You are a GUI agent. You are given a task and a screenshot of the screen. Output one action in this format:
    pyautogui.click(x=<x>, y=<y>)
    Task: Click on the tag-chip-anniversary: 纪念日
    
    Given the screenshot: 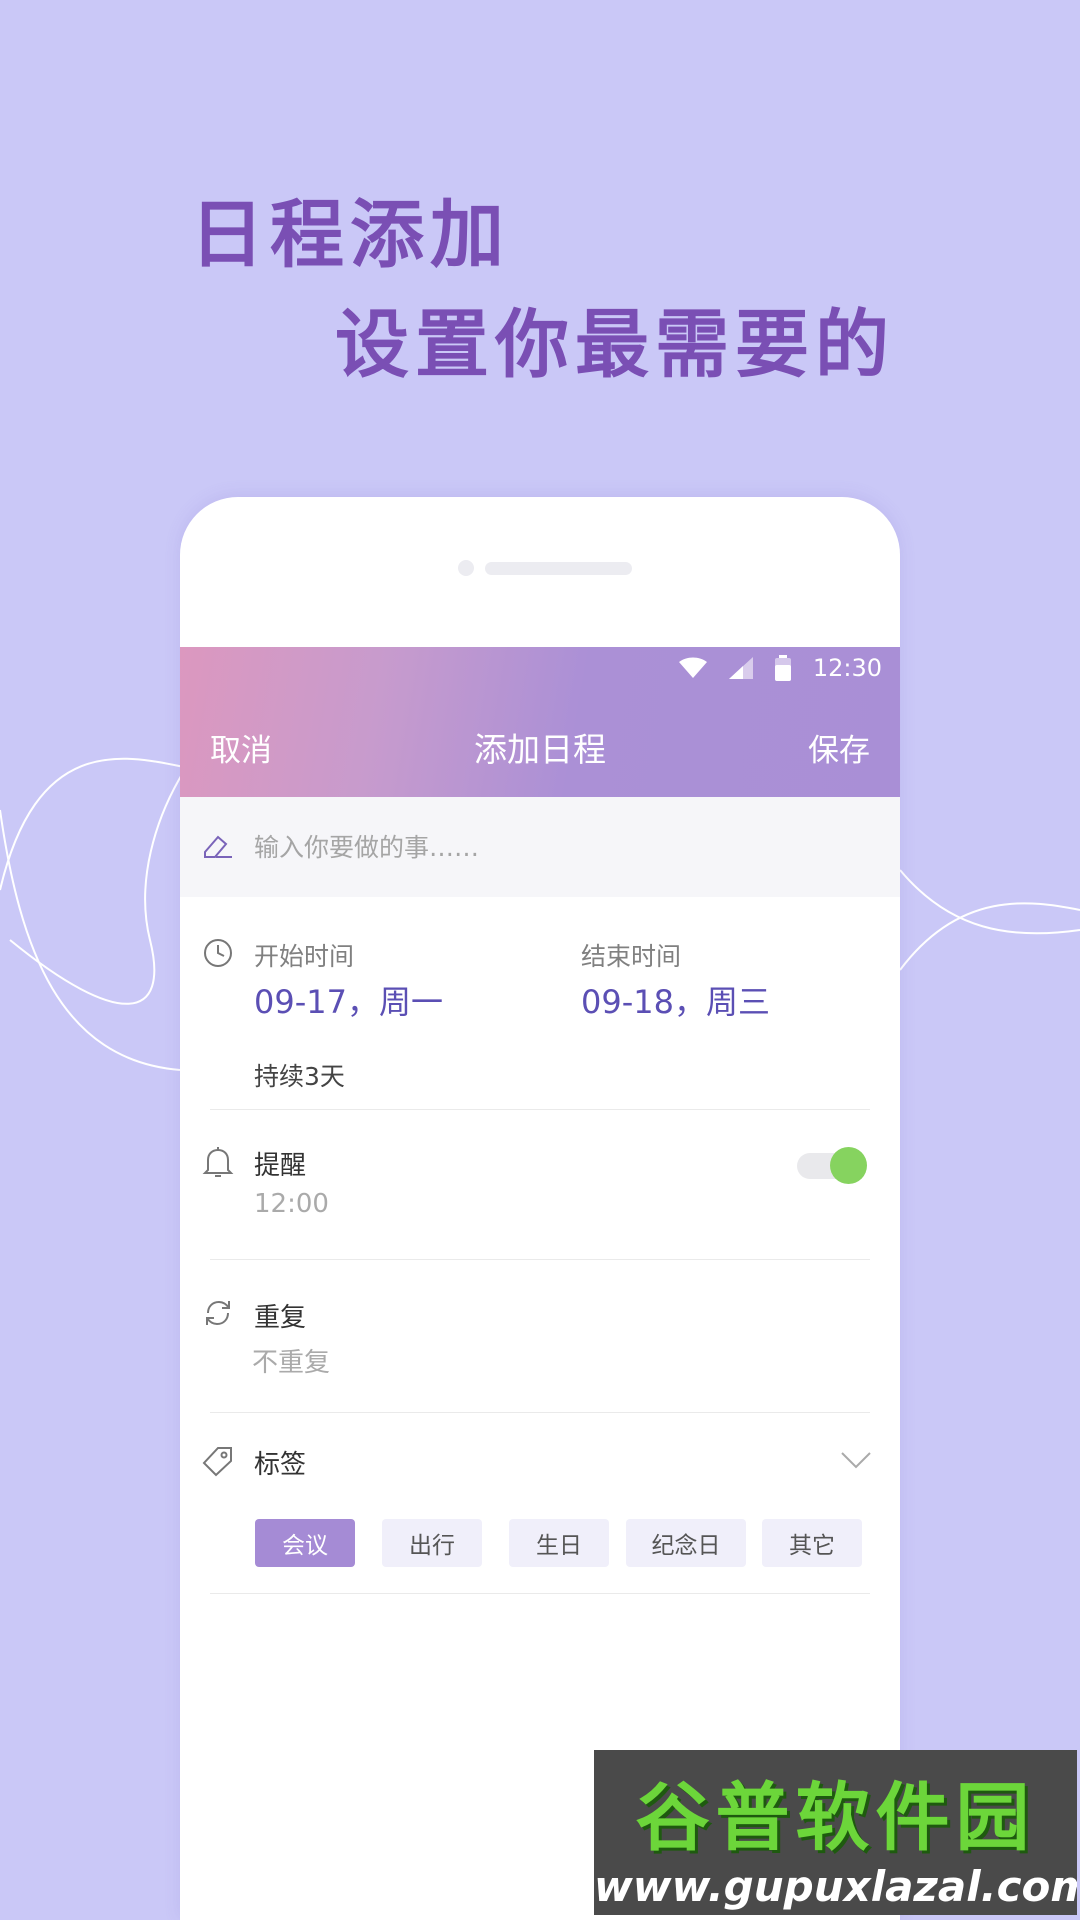 What is the action you would take?
    pyautogui.click(x=686, y=1543)
    